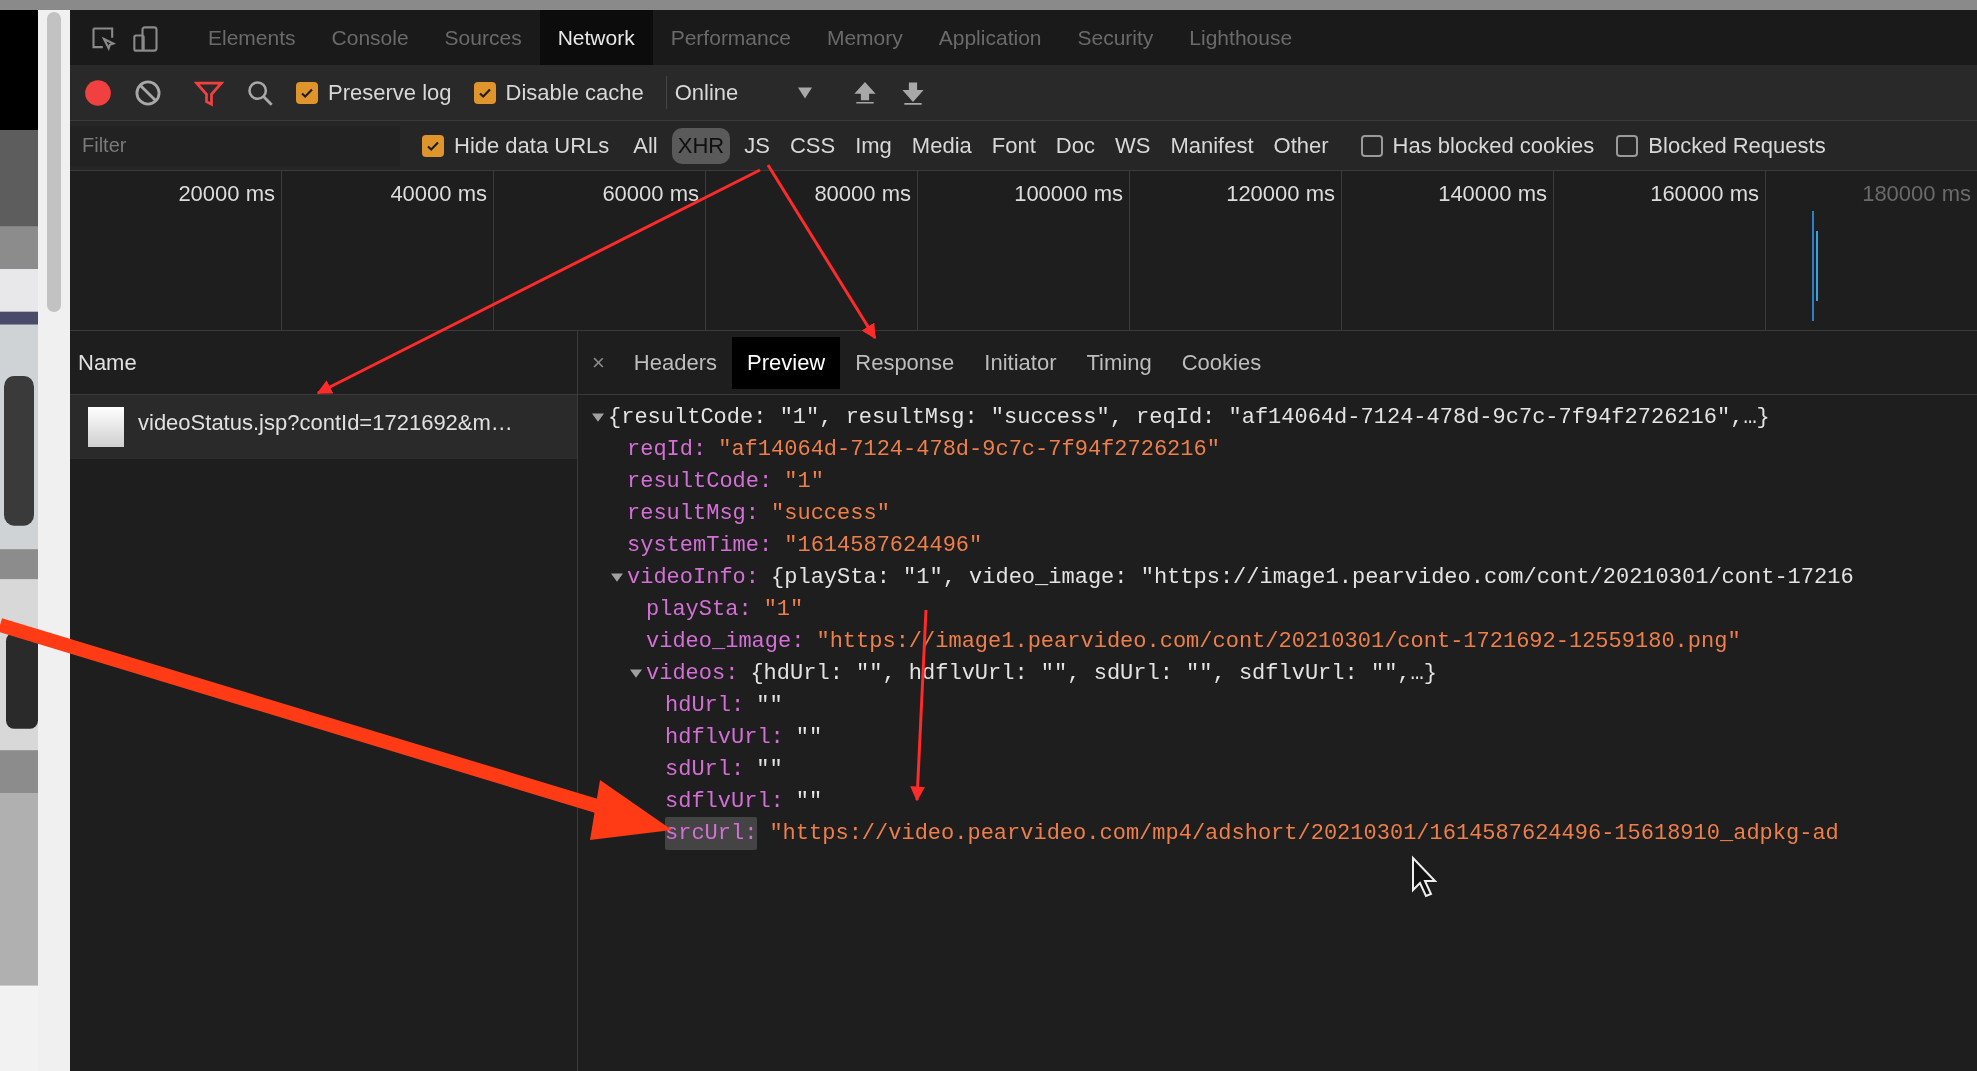  Describe the element at coordinates (1737, 146) in the screenshot. I see `checkbox-label: Blocked Requests` at that location.